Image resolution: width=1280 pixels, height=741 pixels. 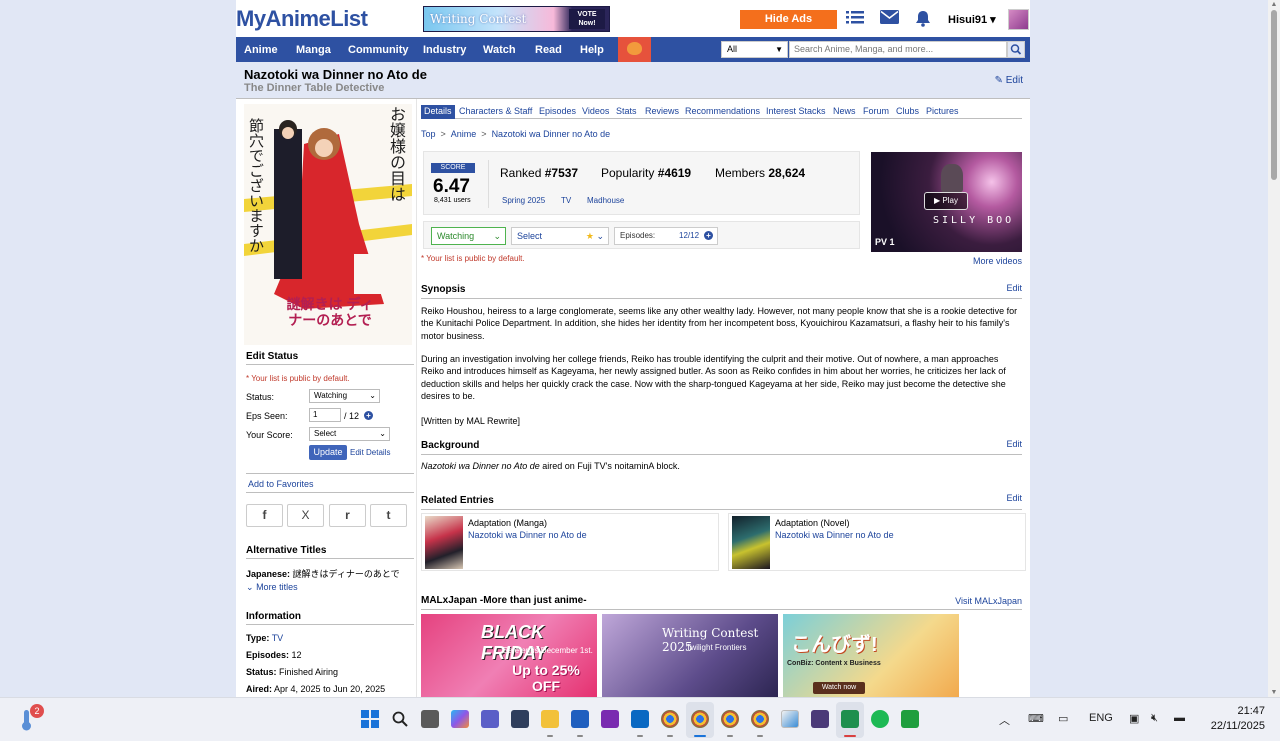 I want to click on nav-manga: Manga, so click(x=313, y=50).